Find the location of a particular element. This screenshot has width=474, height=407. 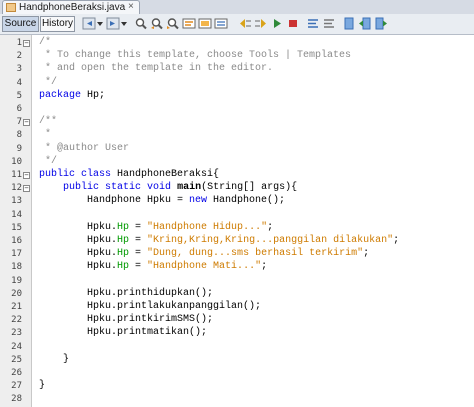

stop-macro-icon is located at coordinates (293, 23).